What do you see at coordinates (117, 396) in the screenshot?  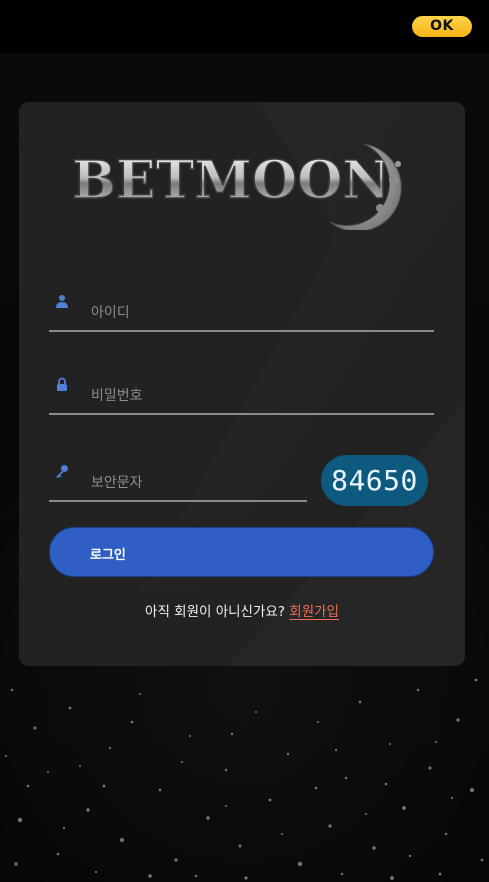 I see `password-placeholder: 비밀번호` at bounding box center [117, 396].